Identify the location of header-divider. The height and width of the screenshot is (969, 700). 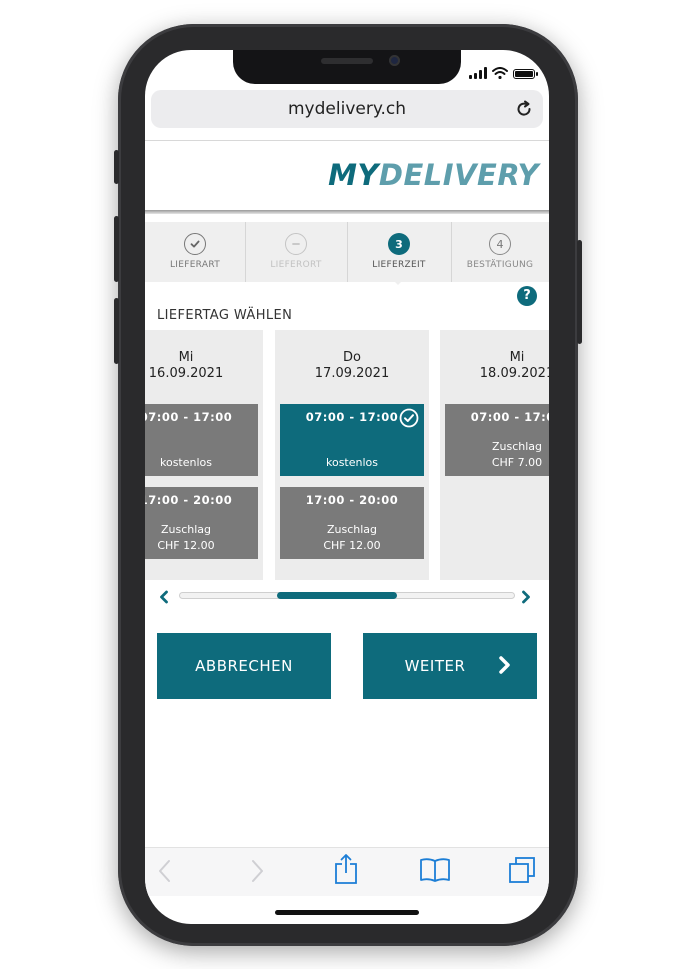
(347, 140).